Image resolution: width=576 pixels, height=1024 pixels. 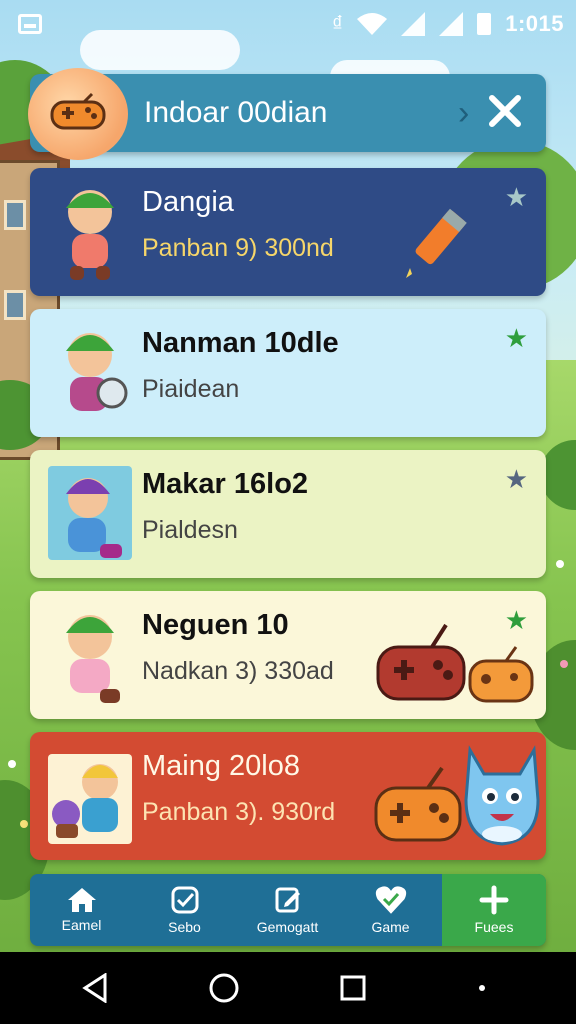 What do you see at coordinates (288, 796) in the screenshot?
I see `list-item: Maing 20lo8 Panban 3). 930rd` at bounding box center [288, 796].